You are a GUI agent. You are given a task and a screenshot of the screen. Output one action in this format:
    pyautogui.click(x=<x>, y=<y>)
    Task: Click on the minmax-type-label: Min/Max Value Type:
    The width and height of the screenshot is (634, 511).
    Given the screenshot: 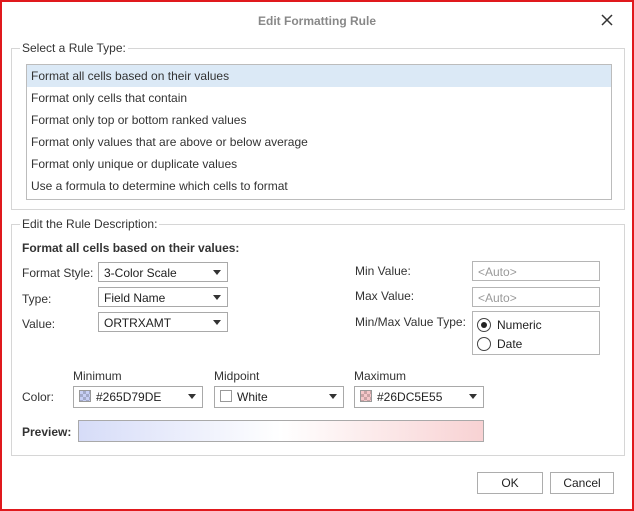 What is the action you would take?
    pyautogui.click(x=410, y=322)
    